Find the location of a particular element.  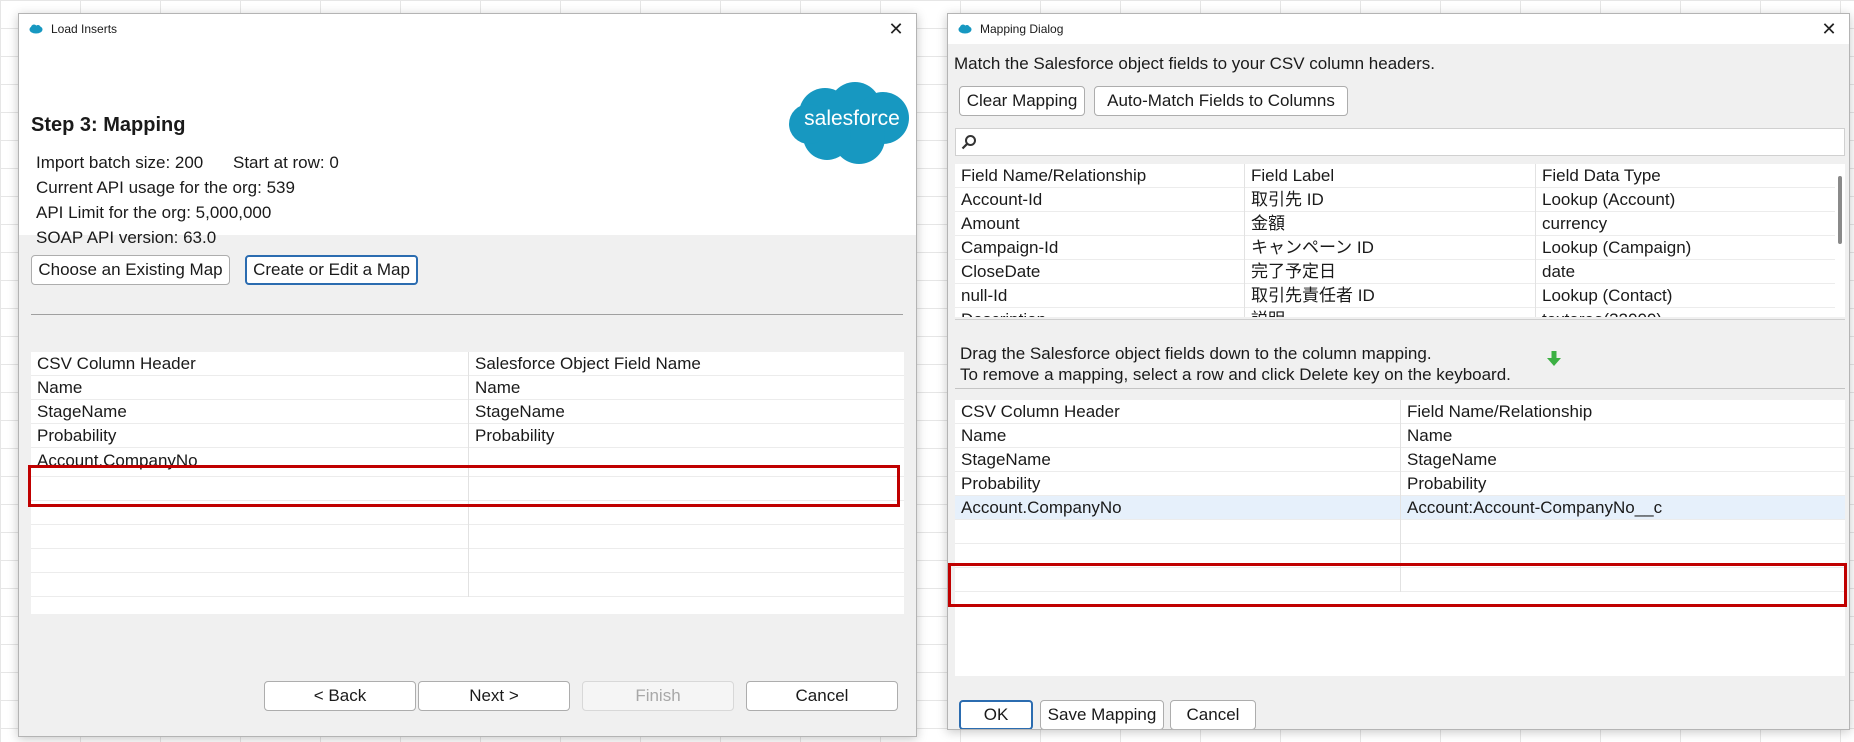

table-cell: 取引先 ID is located at coordinates (1390, 200).